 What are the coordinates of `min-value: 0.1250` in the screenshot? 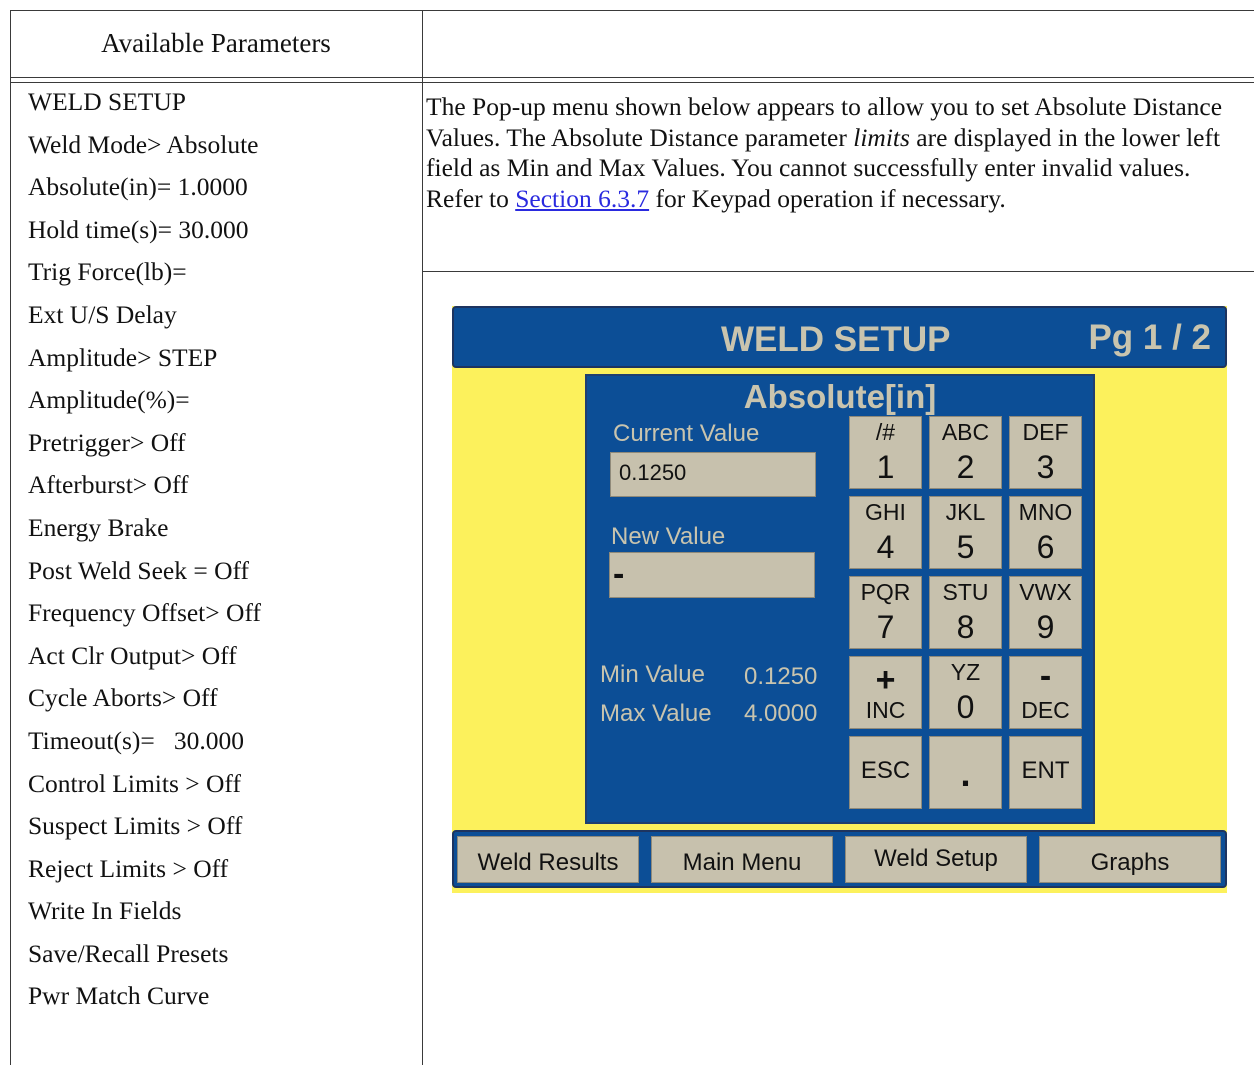 It's located at (781, 676).